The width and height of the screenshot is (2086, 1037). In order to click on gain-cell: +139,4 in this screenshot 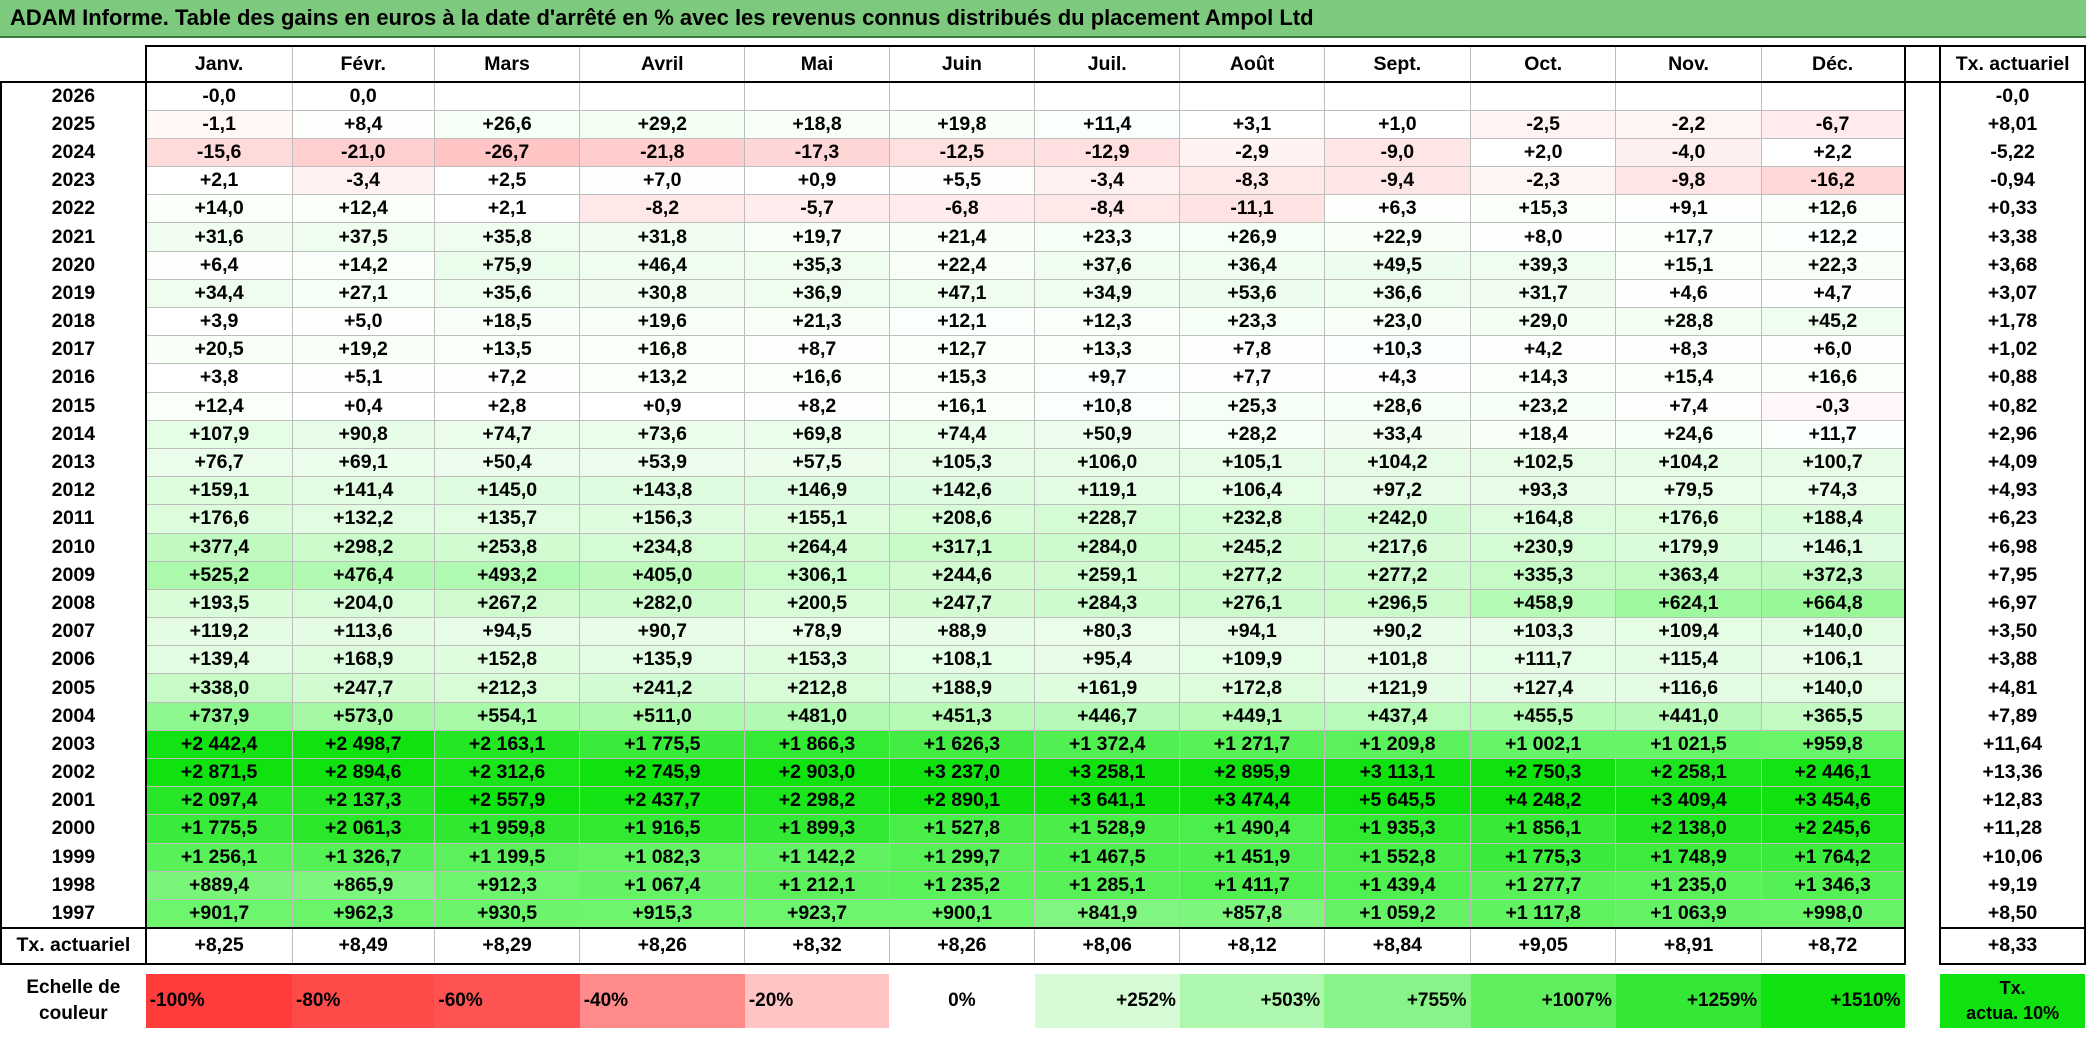, I will do `click(219, 660)`.